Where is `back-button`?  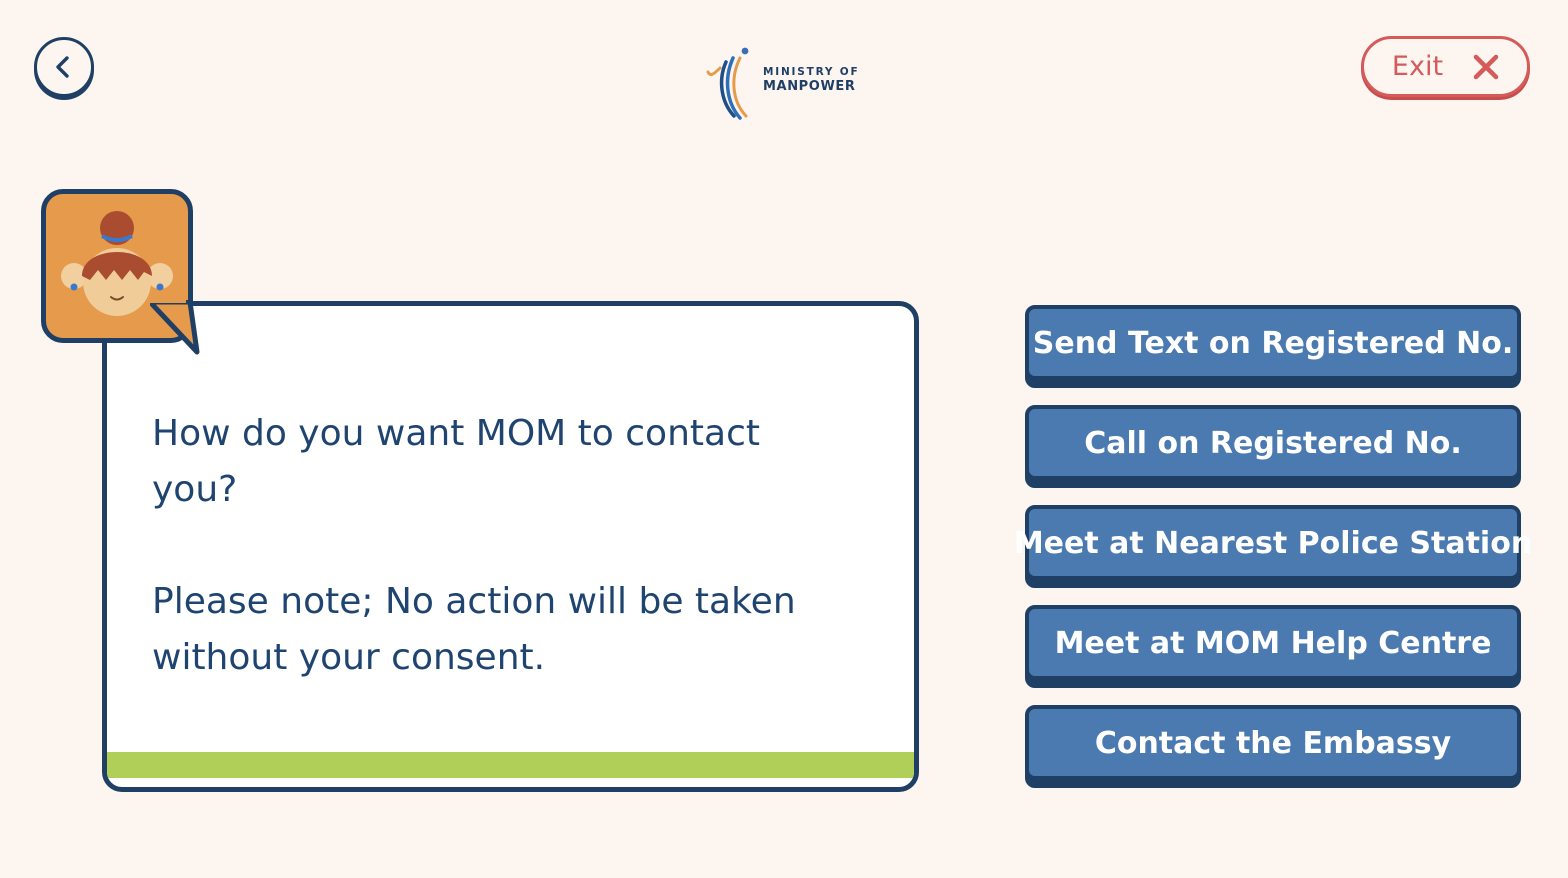 back-button is located at coordinates (64, 67).